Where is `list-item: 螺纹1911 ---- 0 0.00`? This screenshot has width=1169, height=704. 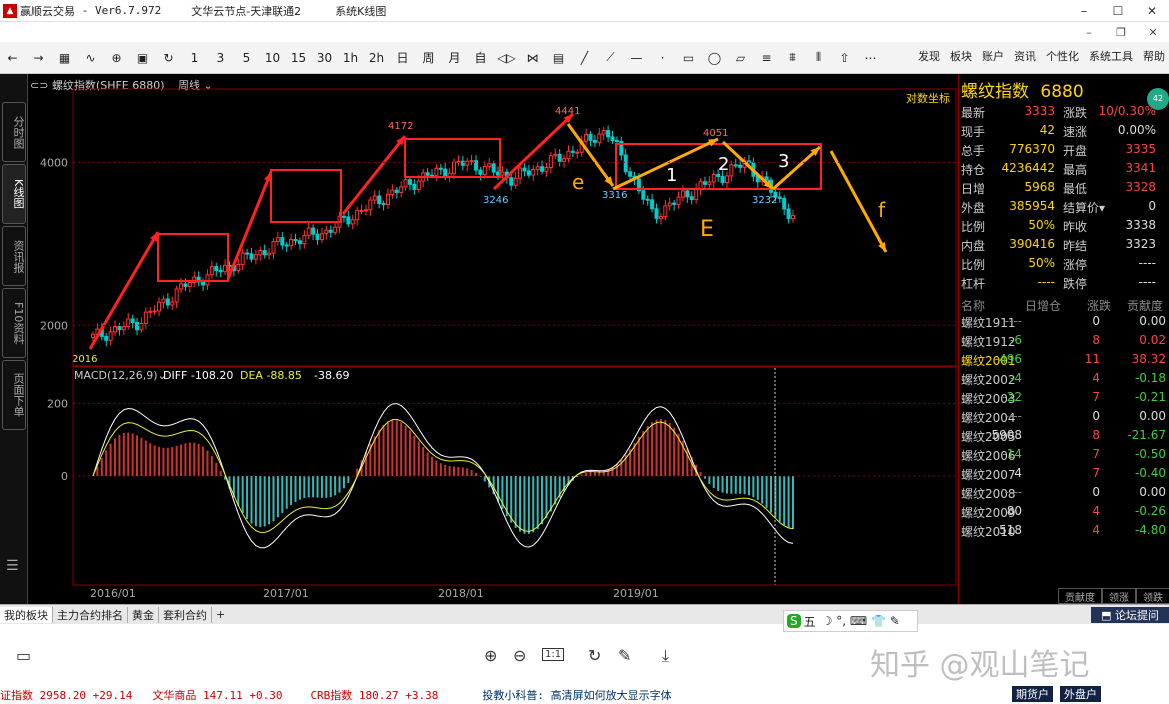 list-item: 螺纹1911 ---- 0 0.00 is located at coordinates (1064, 323).